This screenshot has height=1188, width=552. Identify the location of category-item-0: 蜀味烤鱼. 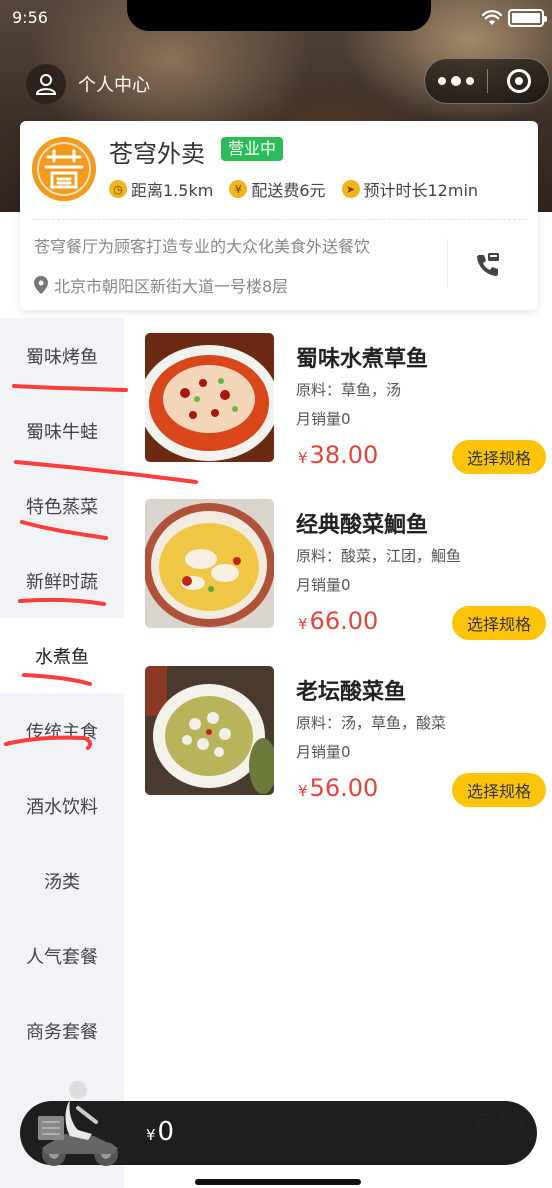
(62, 355).